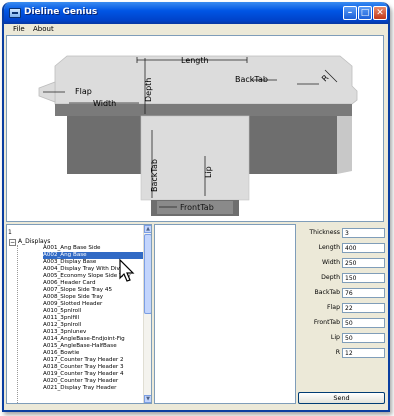  What do you see at coordinates (331, 262) in the screenshot?
I see `param-label: Width` at bounding box center [331, 262].